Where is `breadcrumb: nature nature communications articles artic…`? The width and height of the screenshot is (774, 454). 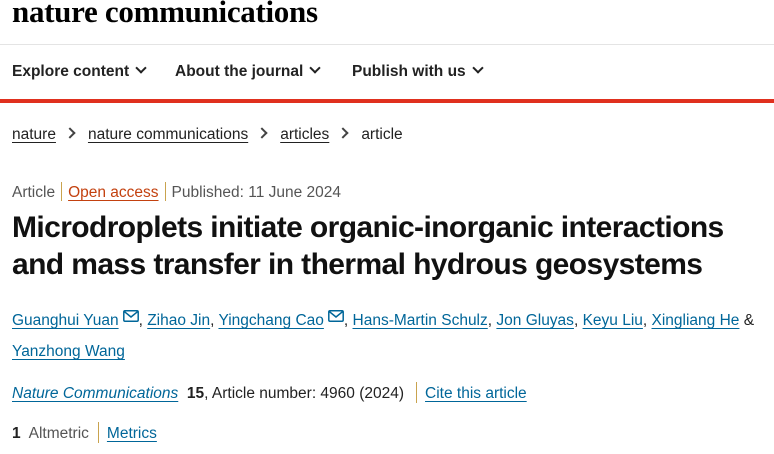
breadcrumb: nature nature communications articles artic… is located at coordinates (207, 135).